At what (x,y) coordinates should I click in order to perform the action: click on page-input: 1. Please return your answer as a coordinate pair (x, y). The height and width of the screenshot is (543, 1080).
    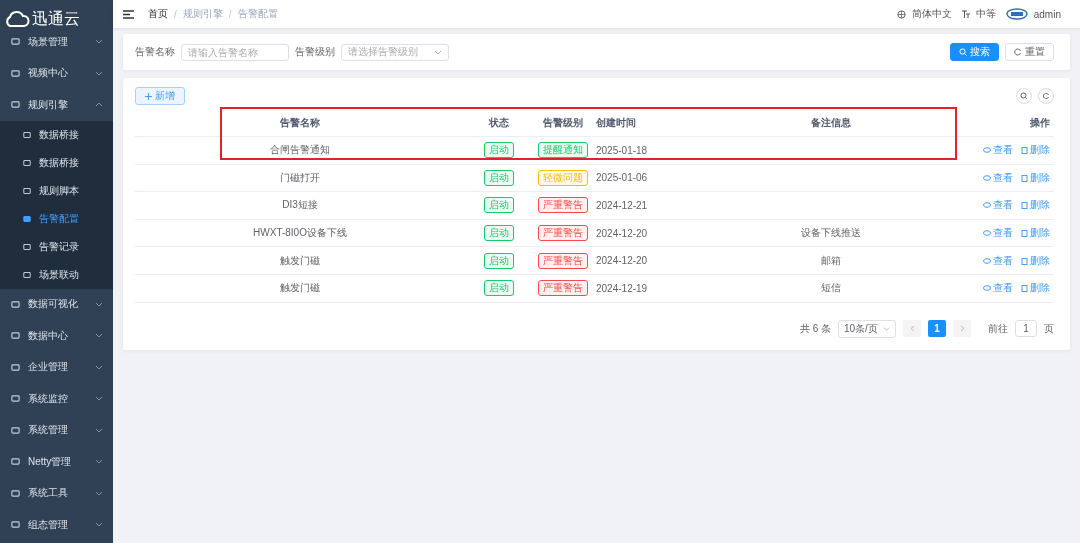
    Looking at the image, I should click on (1026, 329).